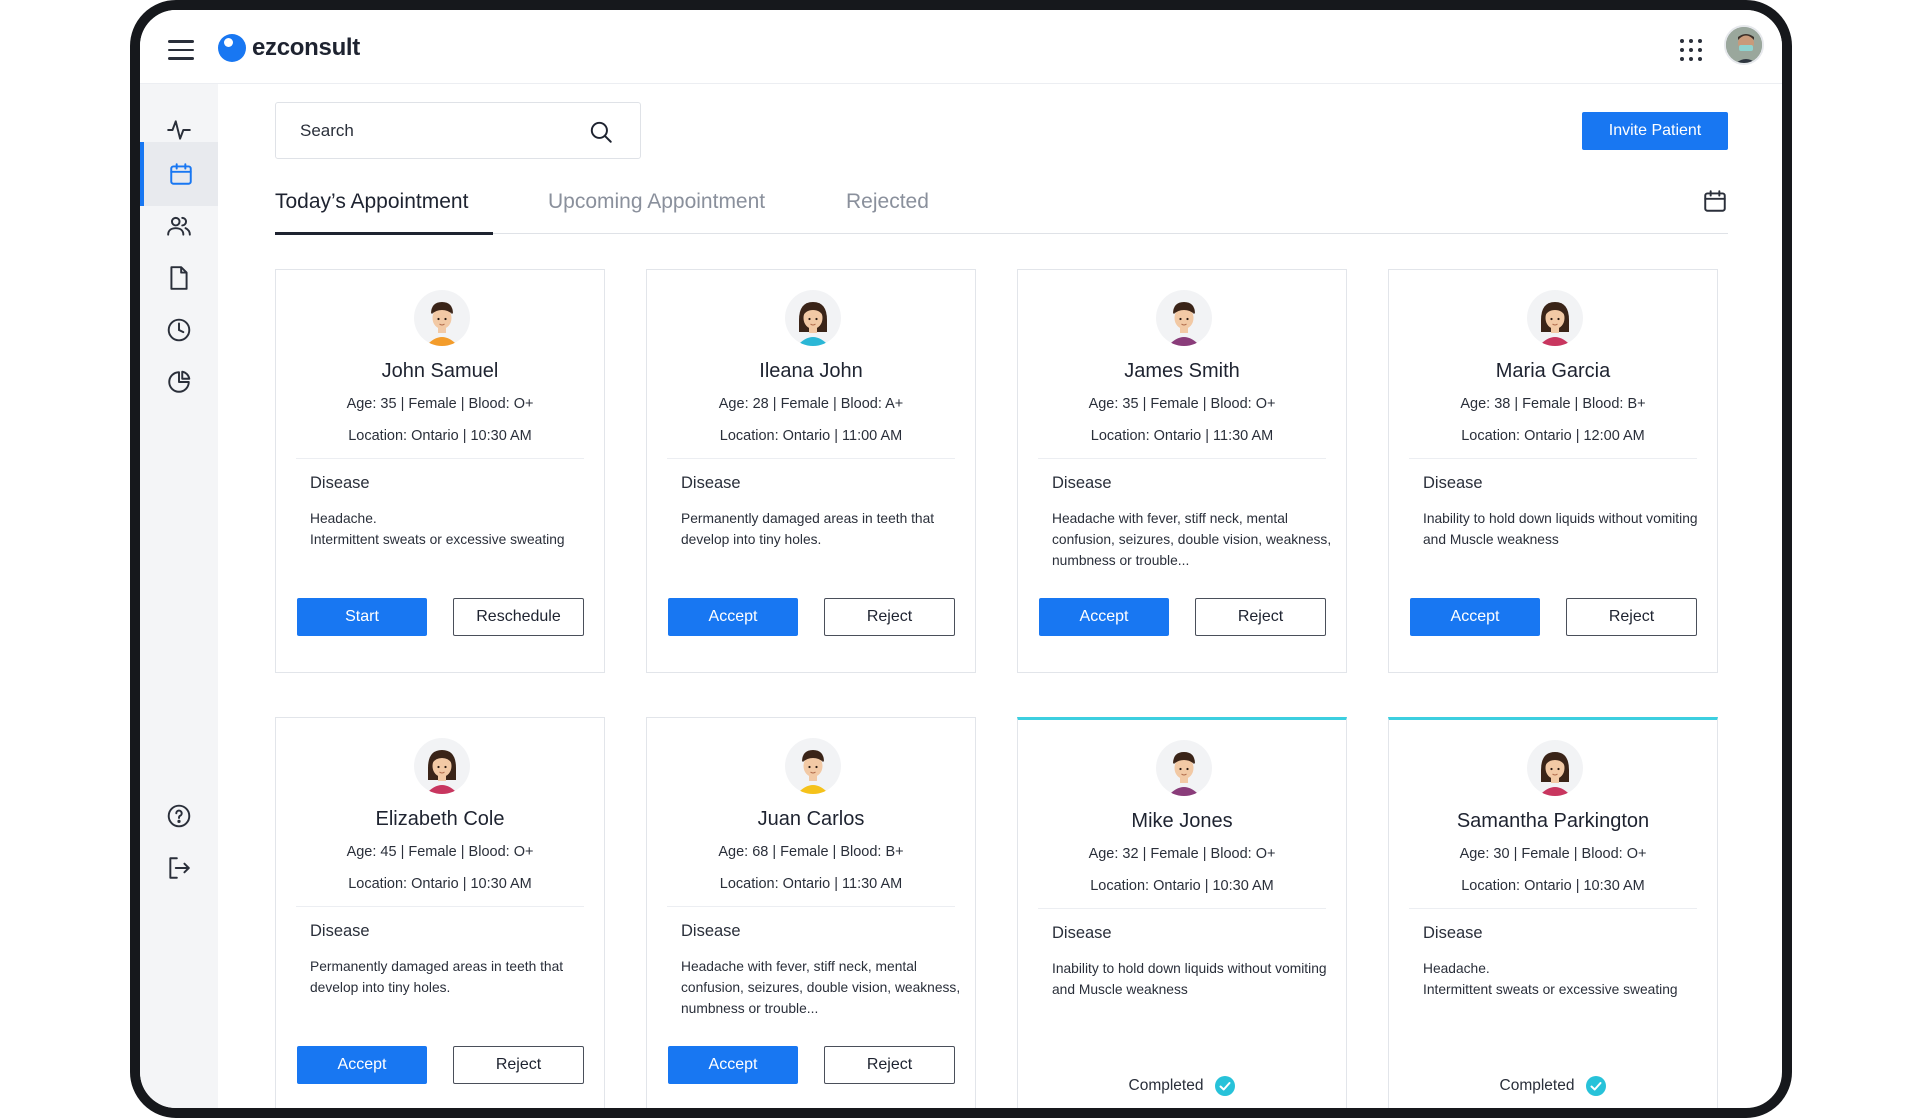 Image resolution: width=1920 pixels, height=1118 pixels. I want to click on patient-name: James Smith, so click(1182, 371).